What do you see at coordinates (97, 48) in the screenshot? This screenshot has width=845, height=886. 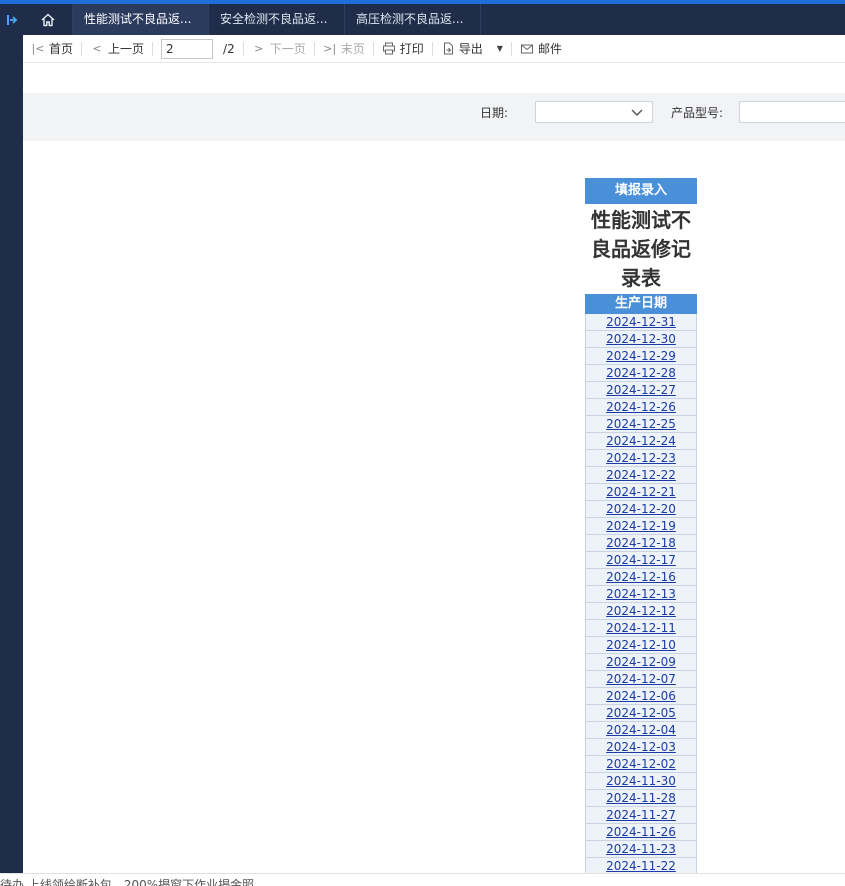 I see `chevron-left-icon: <` at bounding box center [97, 48].